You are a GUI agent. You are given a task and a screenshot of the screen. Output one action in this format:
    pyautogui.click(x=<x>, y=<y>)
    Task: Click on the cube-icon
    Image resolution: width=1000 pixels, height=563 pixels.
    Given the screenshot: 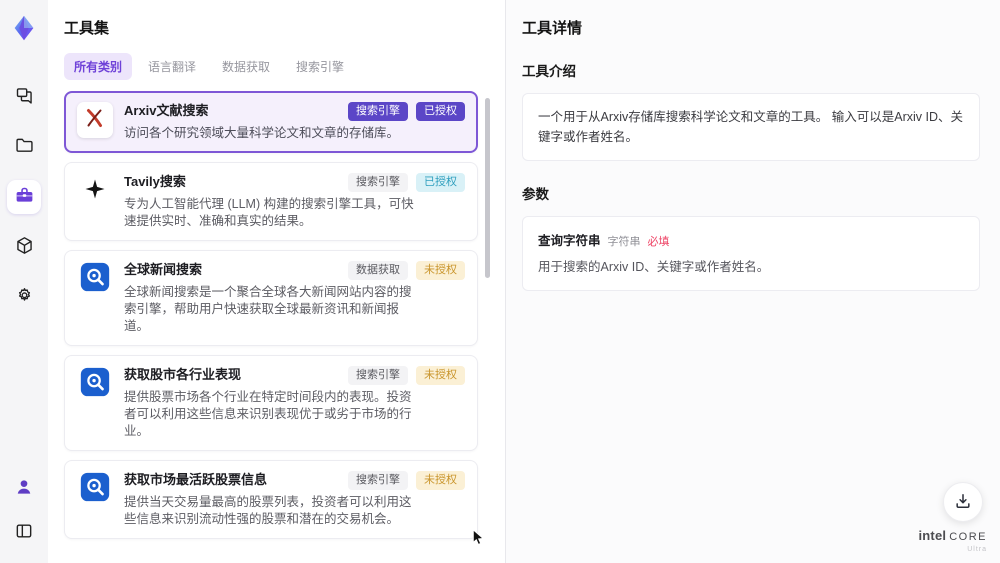 What is the action you would take?
    pyautogui.click(x=24, y=247)
    